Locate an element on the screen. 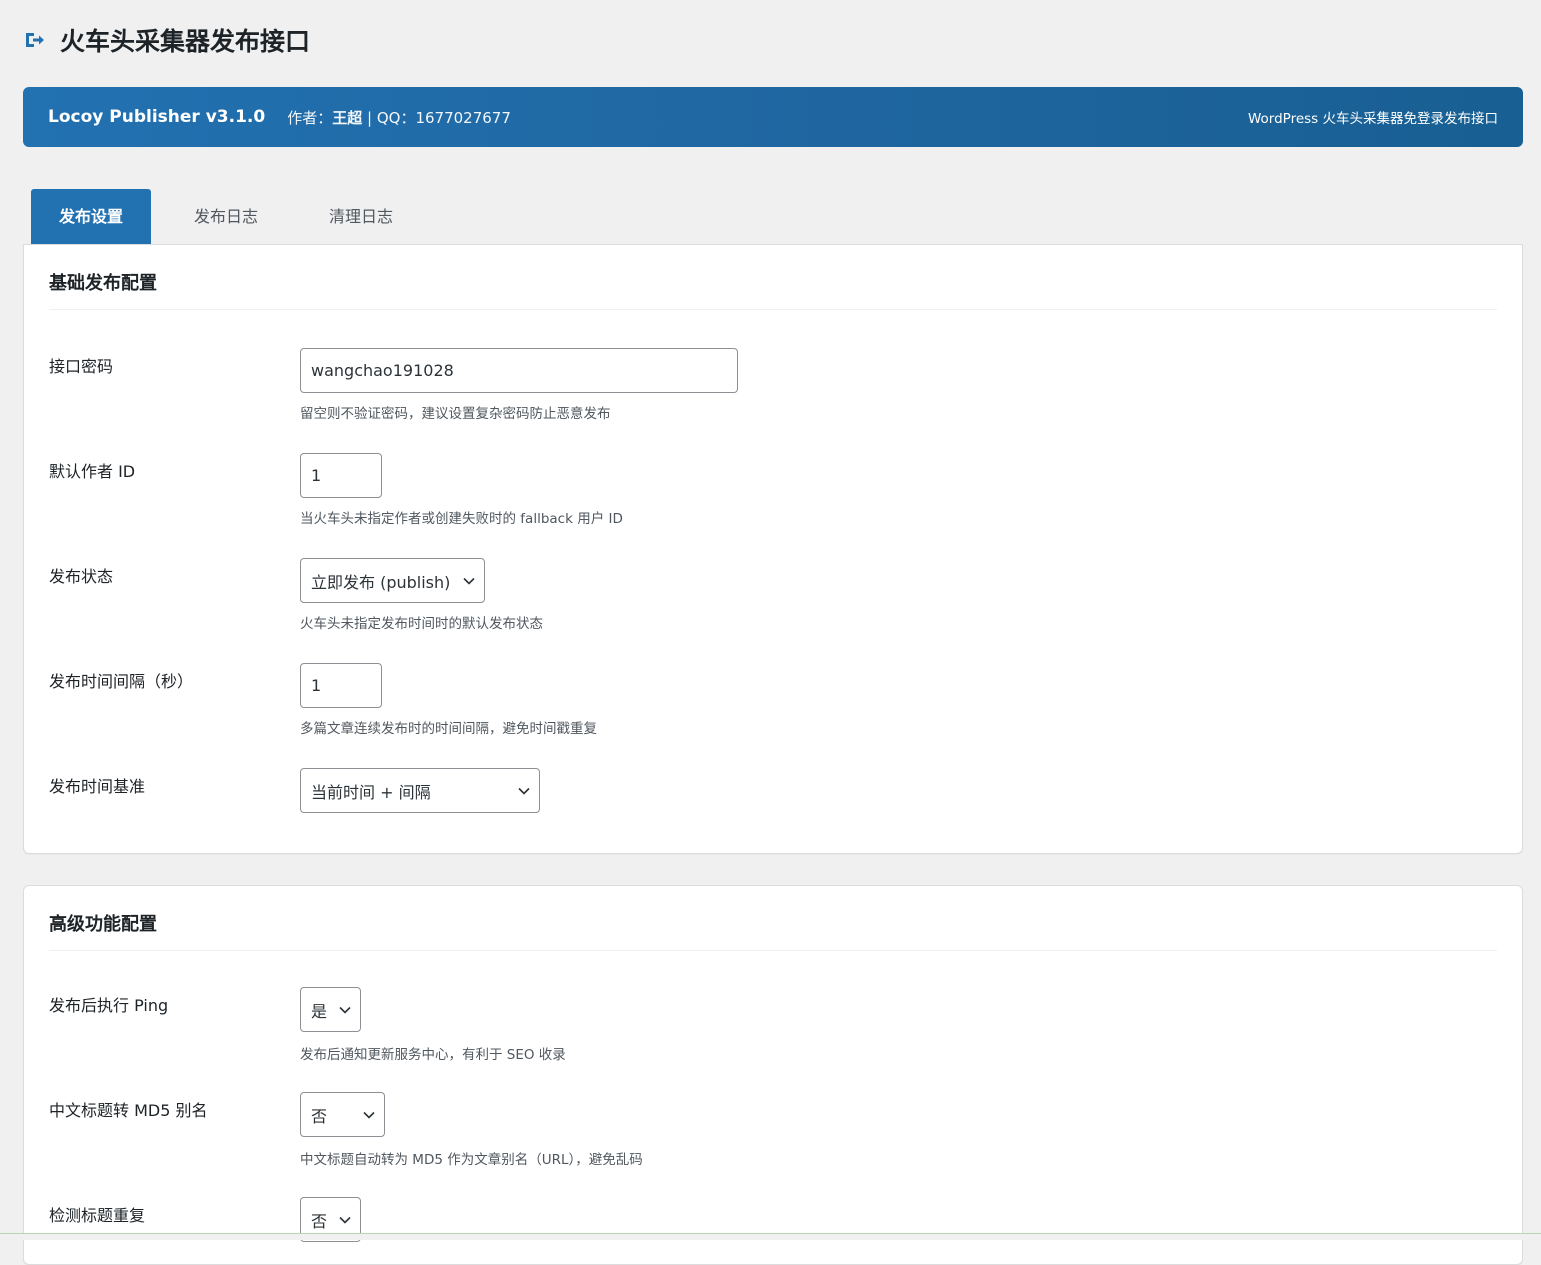 The height and width of the screenshot is (1265, 1541). api-password-label: 接口密码 is located at coordinates (81, 366).